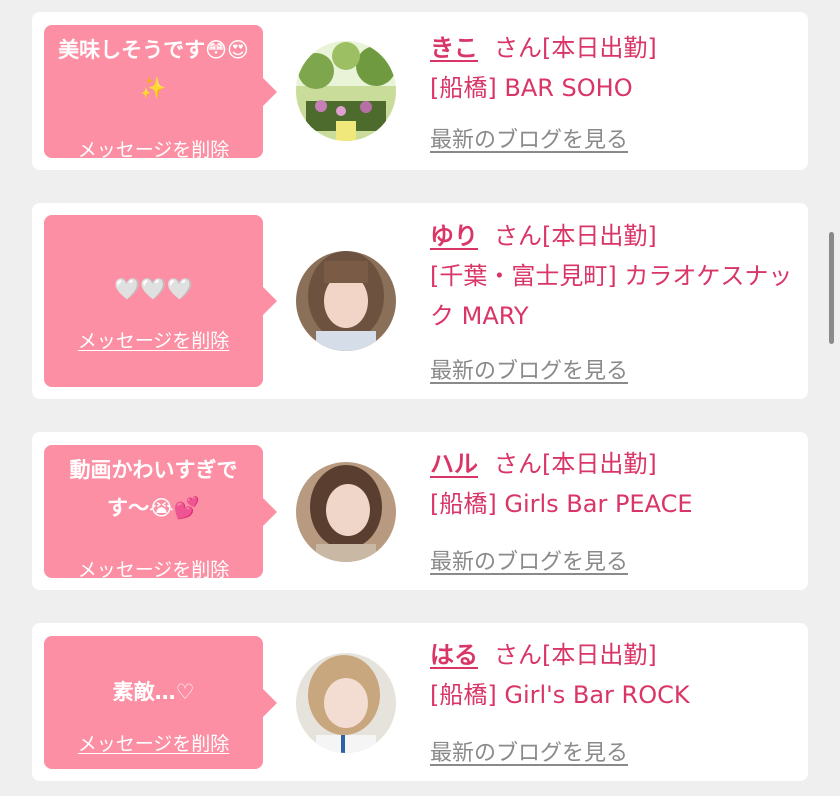 This screenshot has width=840, height=796. I want to click on message-bubble: 美味しそうです😳😍✨ メッセージを削除, so click(160, 93).